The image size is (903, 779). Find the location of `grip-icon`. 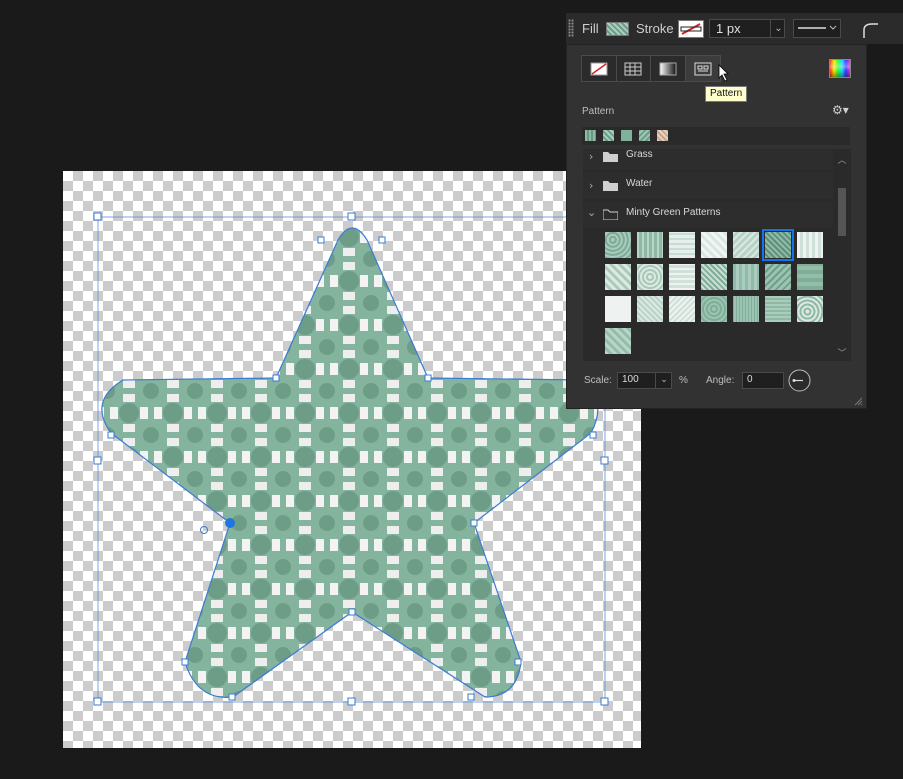

grip-icon is located at coordinates (571, 28).